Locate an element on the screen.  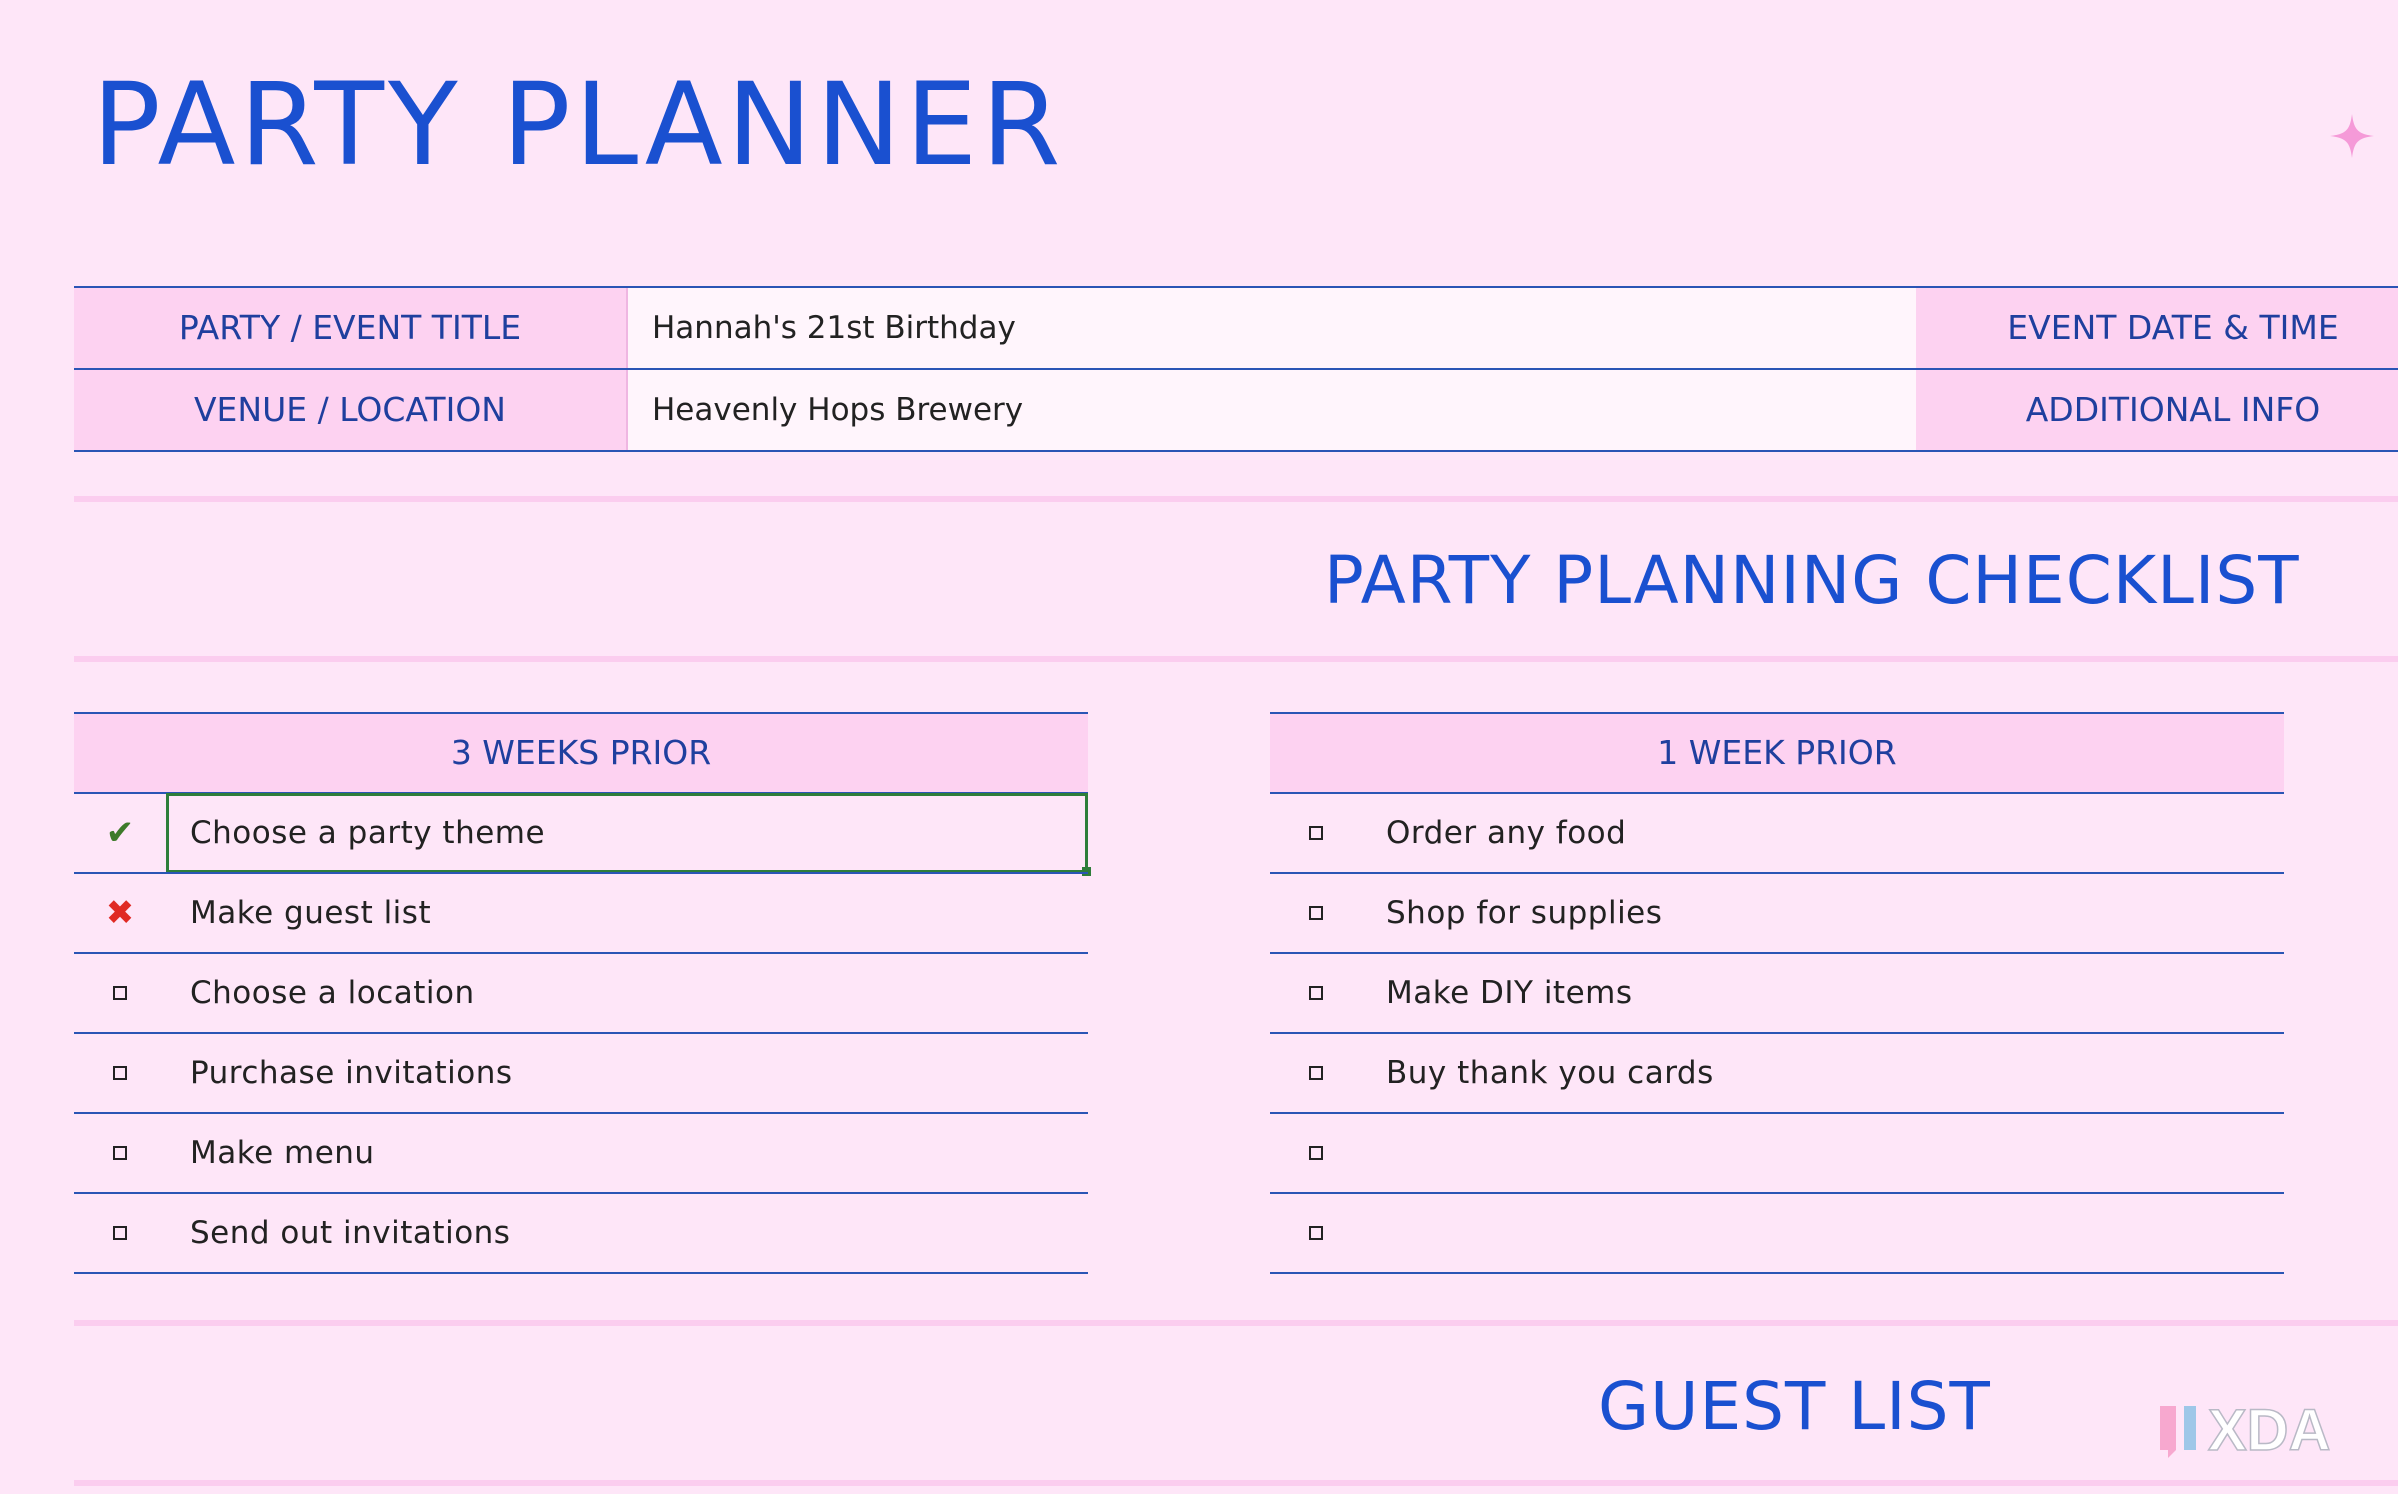
checklist-row: Buy thank you cards is located at coordinates (1777, 1072).